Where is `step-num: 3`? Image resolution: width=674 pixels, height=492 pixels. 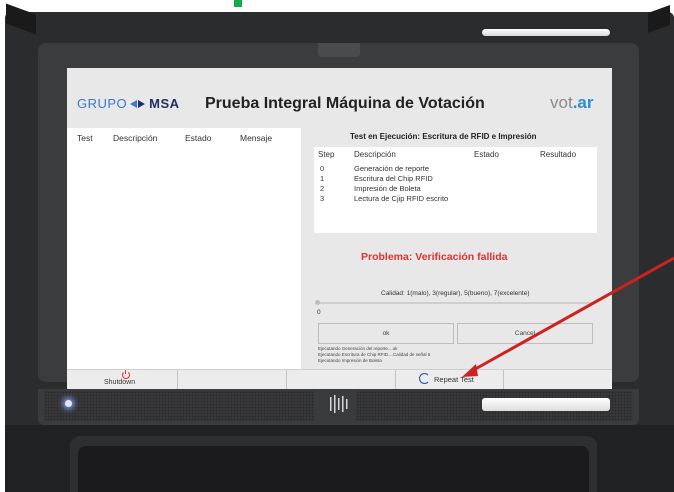
step-num: 3 is located at coordinates (322, 198).